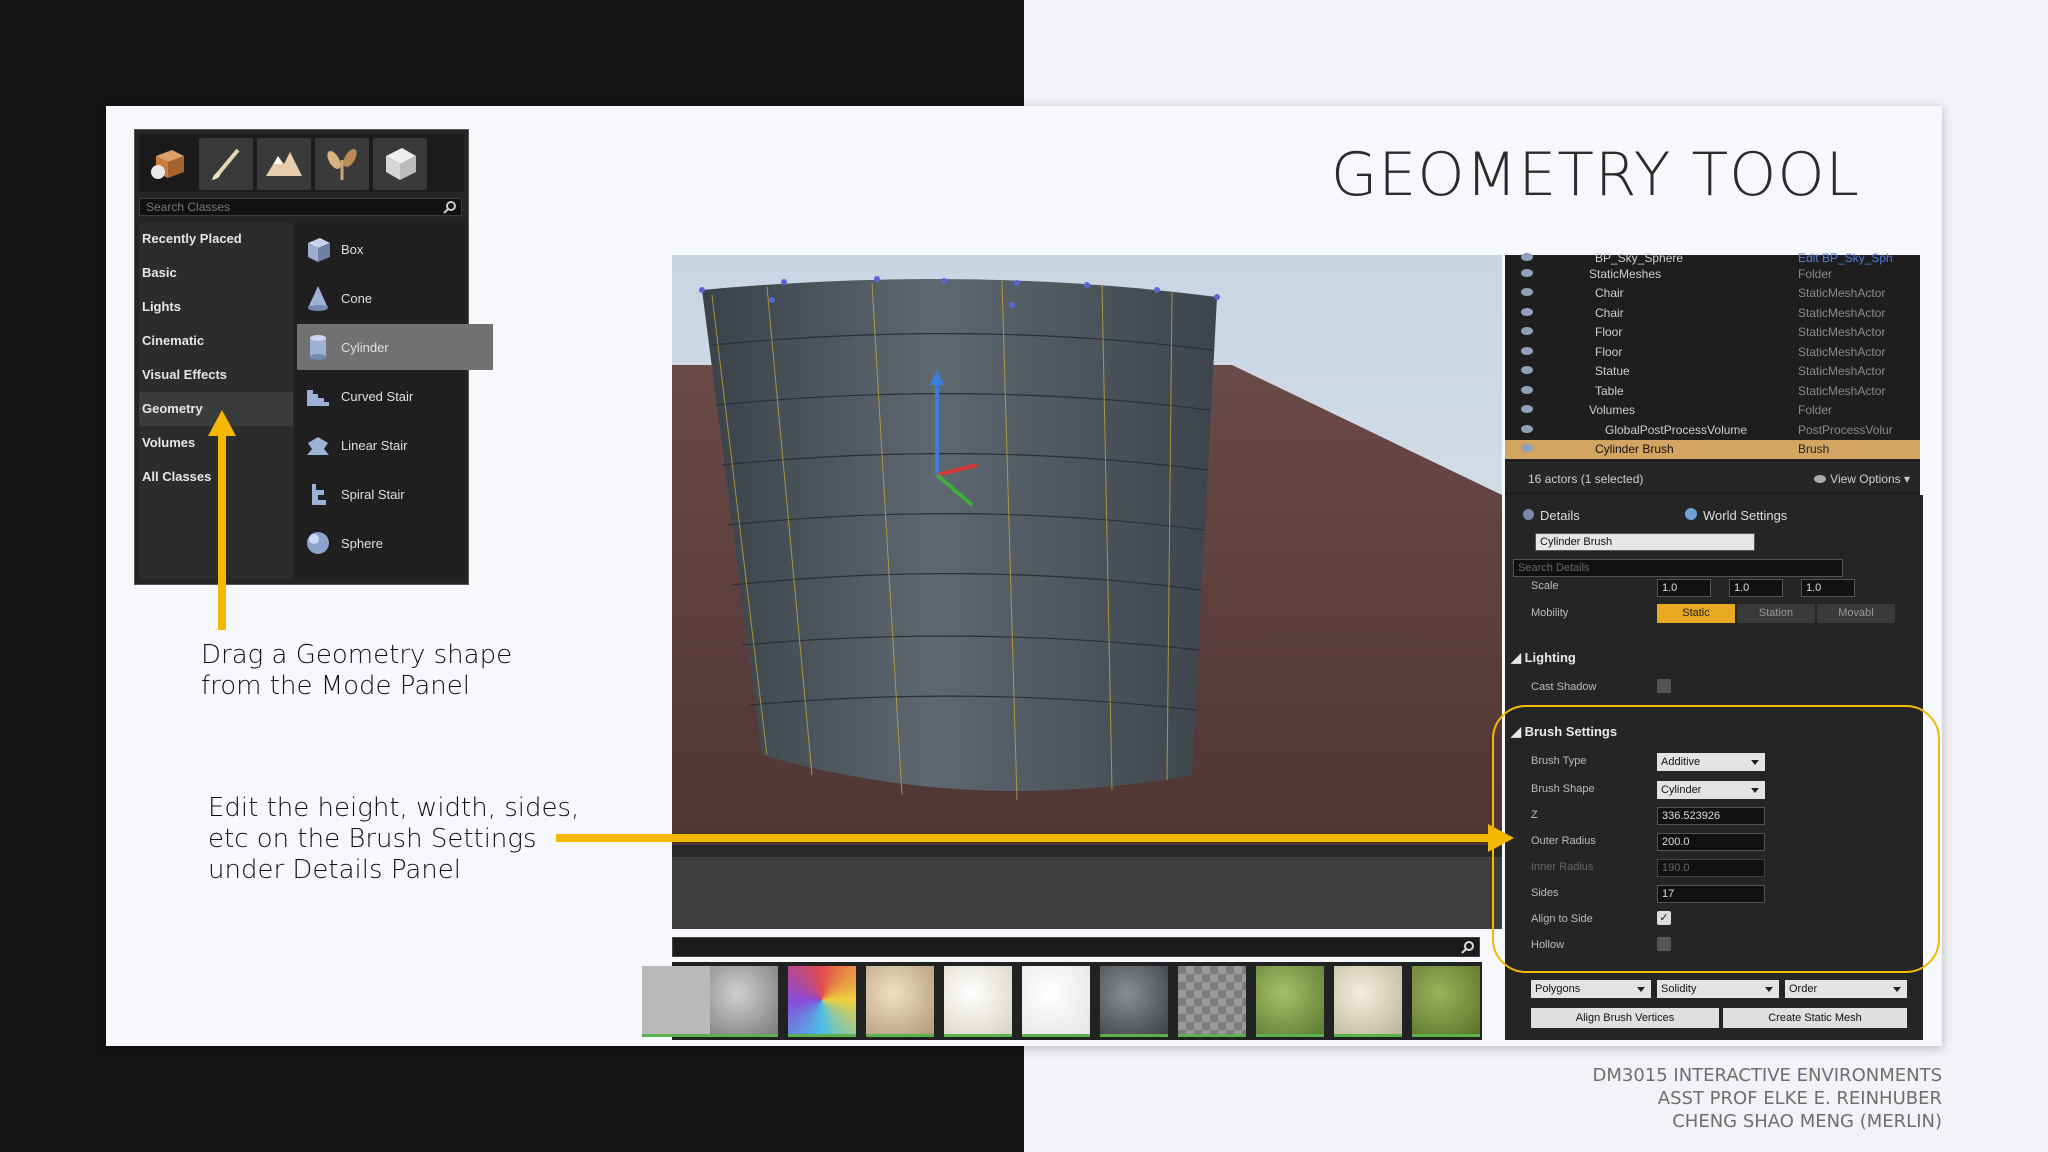  Describe the element at coordinates (395, 347) in the screenshot. I see `item-cylinder: Cylinder` at that location.